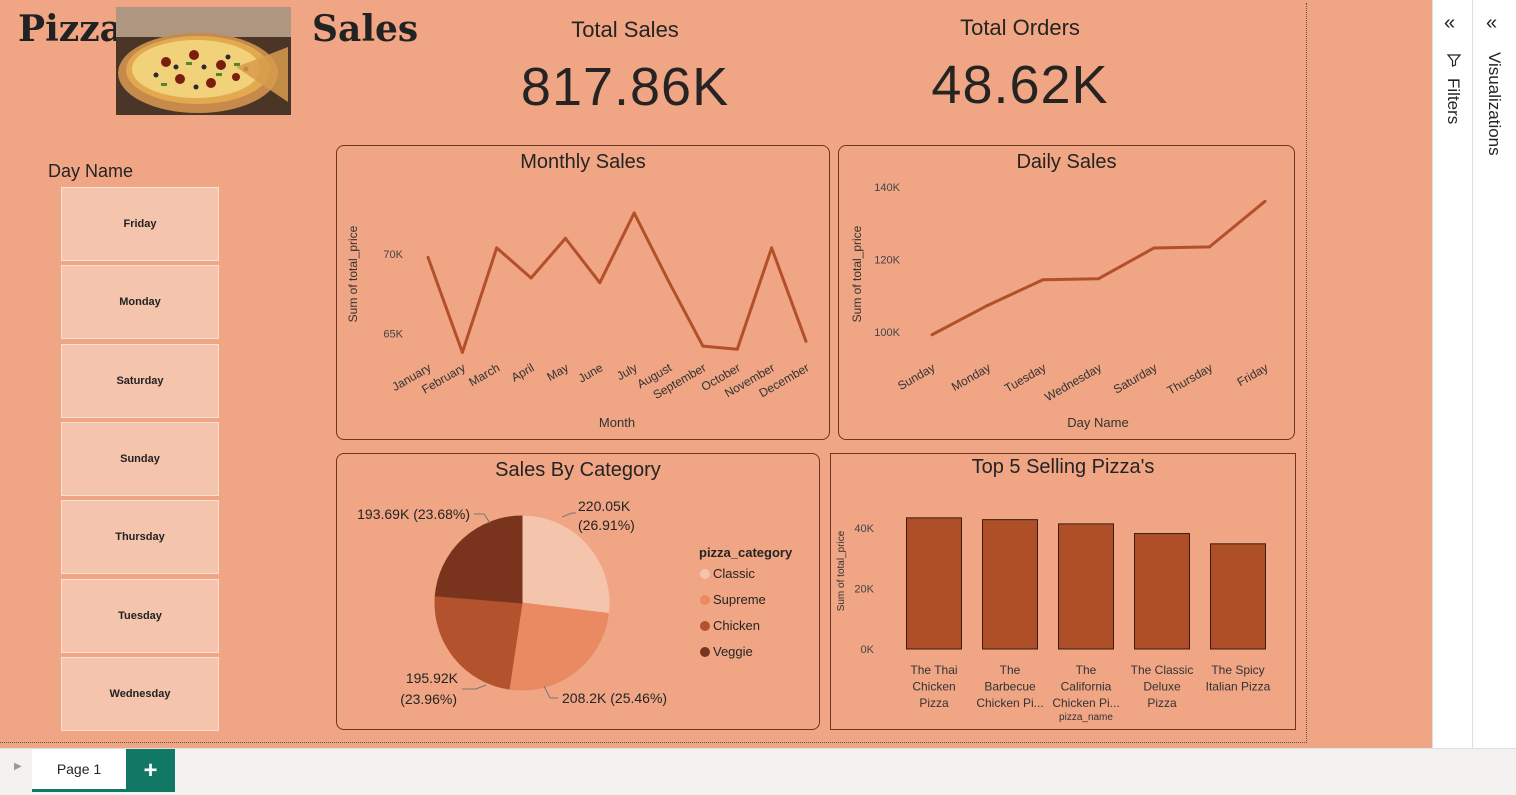  I want to click on slicer-item-saturday: Saturday, so click(140, 381).